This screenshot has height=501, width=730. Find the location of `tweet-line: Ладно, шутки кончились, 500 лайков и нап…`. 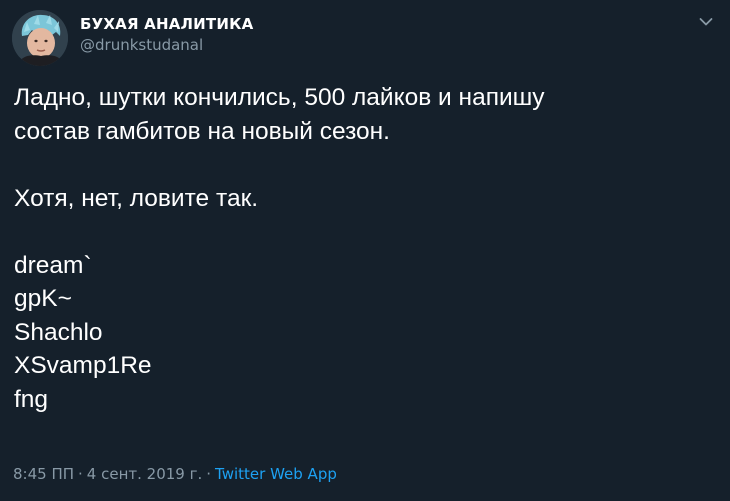

tweet-line: Ладно, шутки кончились, 500 лайков и нап… is located at coordinates (279, 97).